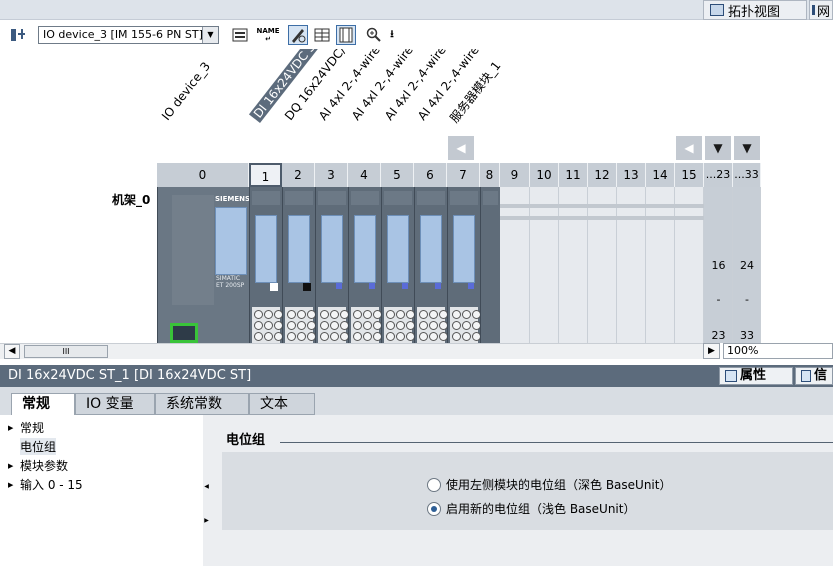 The image size is (833, 566). Describe the element at coordinates (131, 200) in the screenshot. I see `rack-label: 机架_0` at that location.